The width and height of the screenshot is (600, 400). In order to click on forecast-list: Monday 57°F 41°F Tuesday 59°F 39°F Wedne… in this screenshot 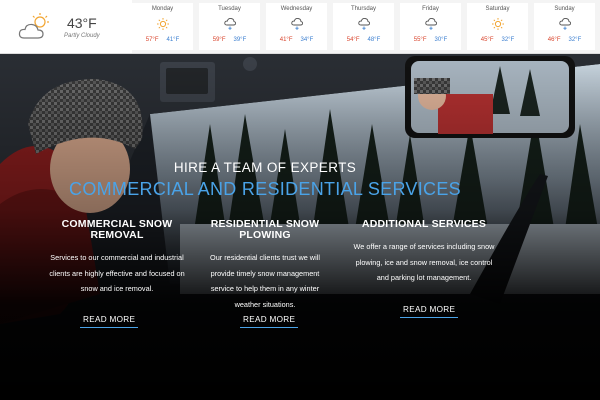, I will do `click(366, 26)`.